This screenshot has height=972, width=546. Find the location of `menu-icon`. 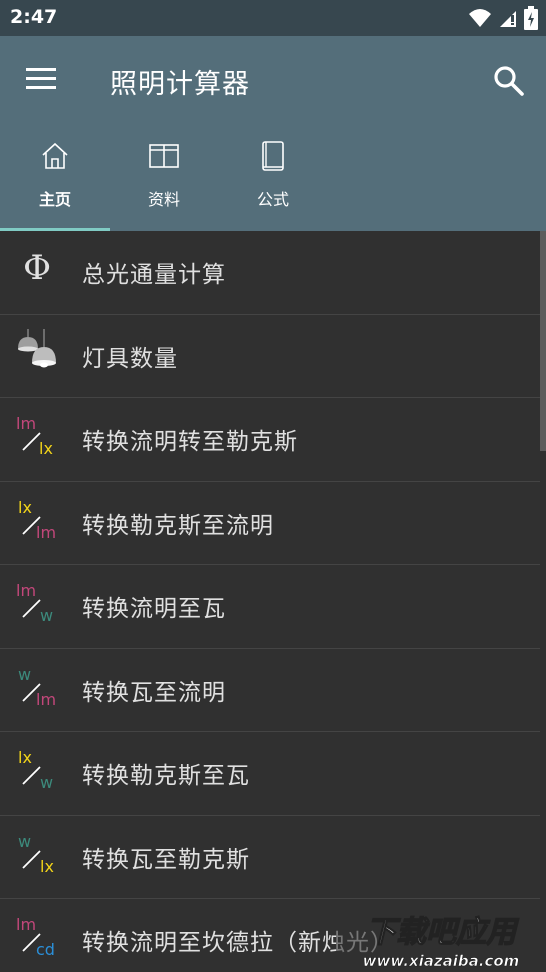

menu-icon is located at coordinates (41, 69).